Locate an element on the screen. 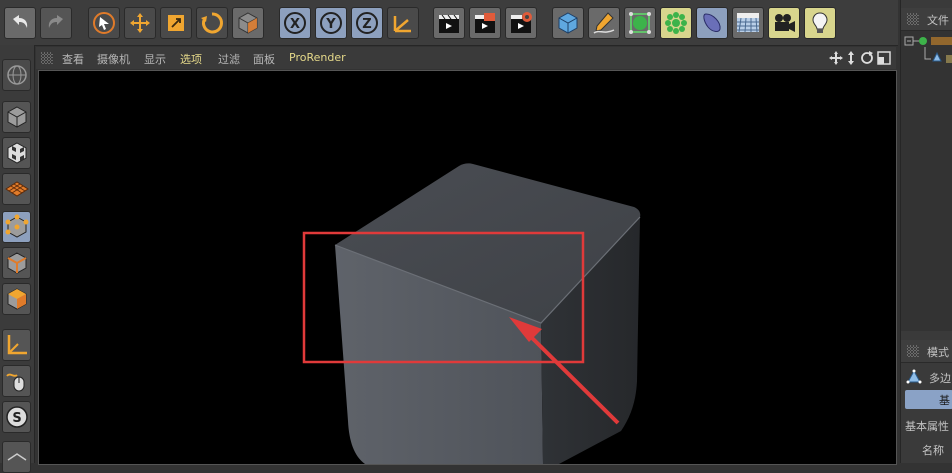 This screenshot has width=952, height=473. tab-file: 文件 is located at coordinates (938, 20).